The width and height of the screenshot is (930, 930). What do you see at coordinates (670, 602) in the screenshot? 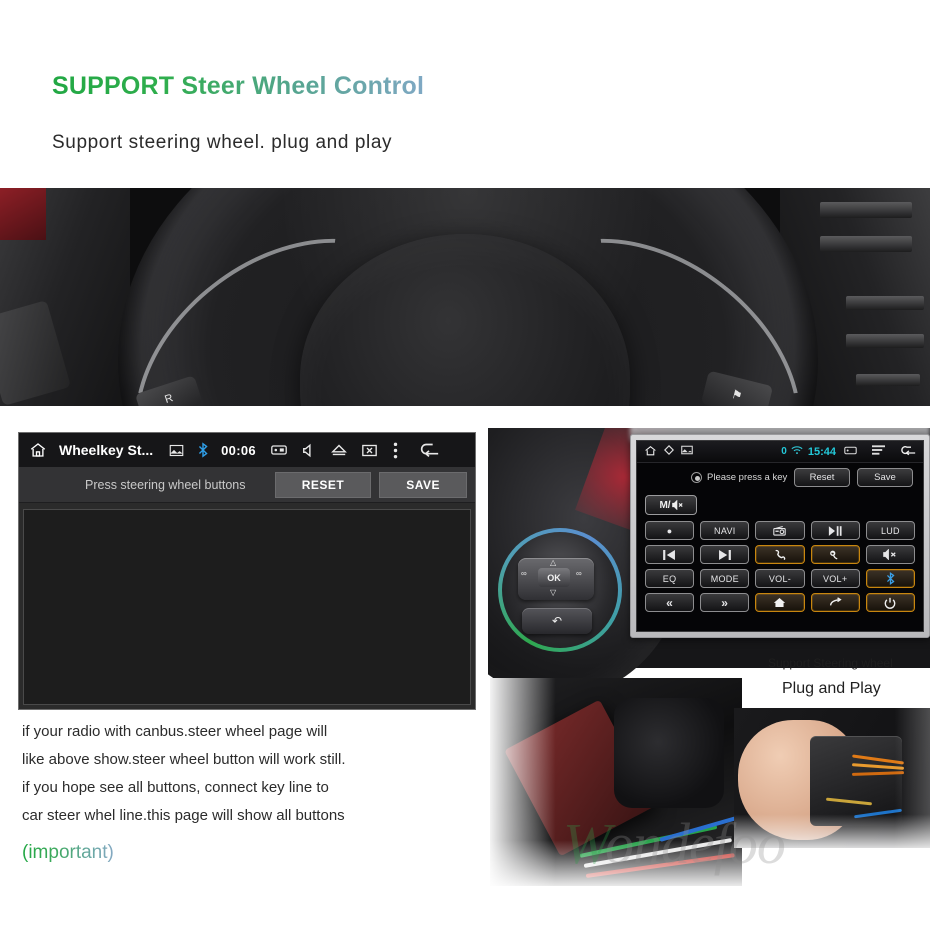
I see `rewind-button: «` at bounding box center [670, 602].